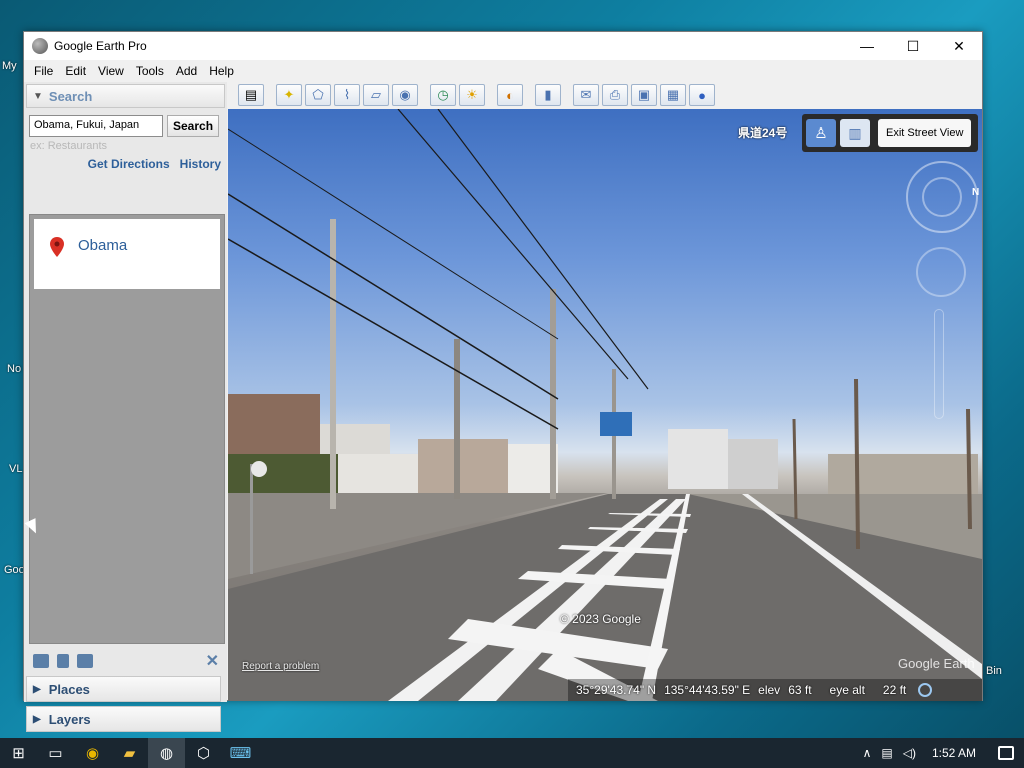 The image size is (1024, 768). I want to click on eye-altitude-value: 22 ft, so click(894, 690).